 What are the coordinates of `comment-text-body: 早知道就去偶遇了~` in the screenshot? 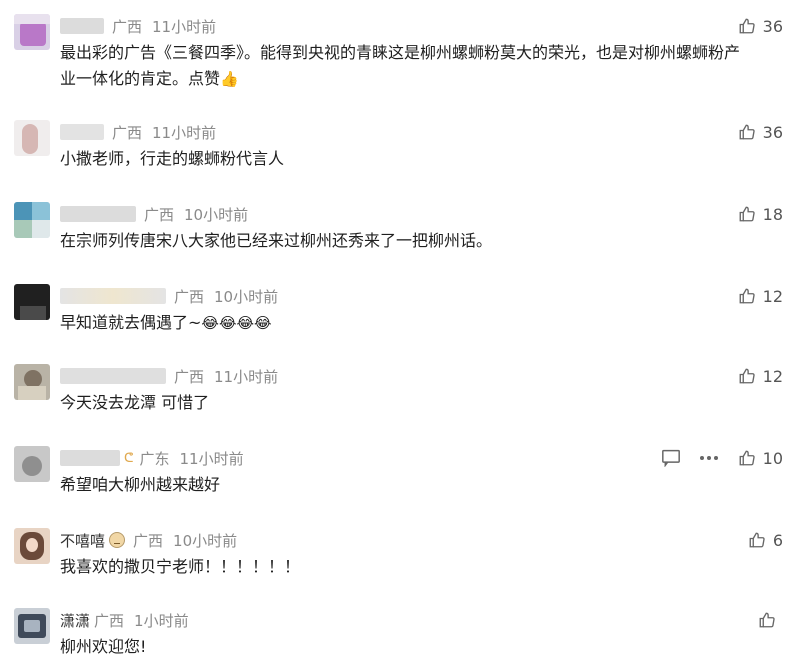 It's located at (131, 322).